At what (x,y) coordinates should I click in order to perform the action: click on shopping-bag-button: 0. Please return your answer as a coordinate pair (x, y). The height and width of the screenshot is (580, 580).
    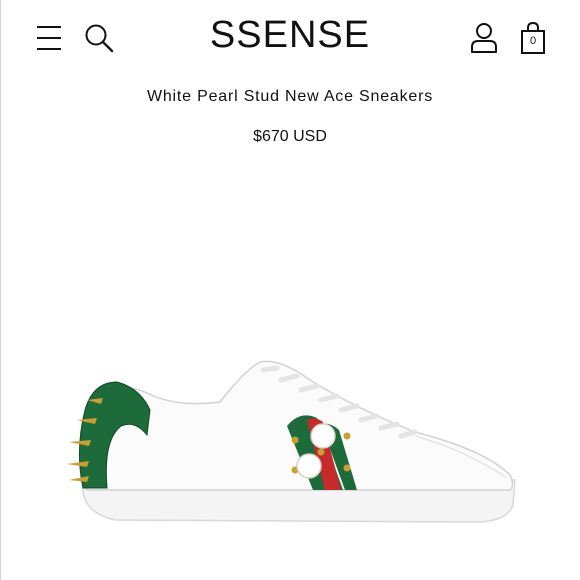
    Looking at the image, I should click on (533, 38).